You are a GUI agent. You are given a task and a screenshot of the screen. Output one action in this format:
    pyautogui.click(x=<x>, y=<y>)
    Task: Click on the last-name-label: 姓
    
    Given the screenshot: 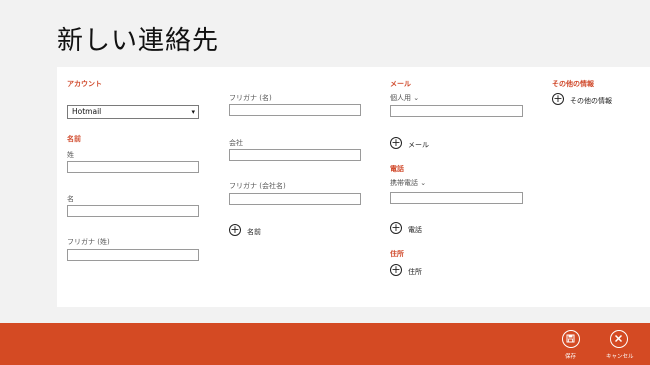 What is the action you would take?
    pyautogui.click(x=70, y=155)
    